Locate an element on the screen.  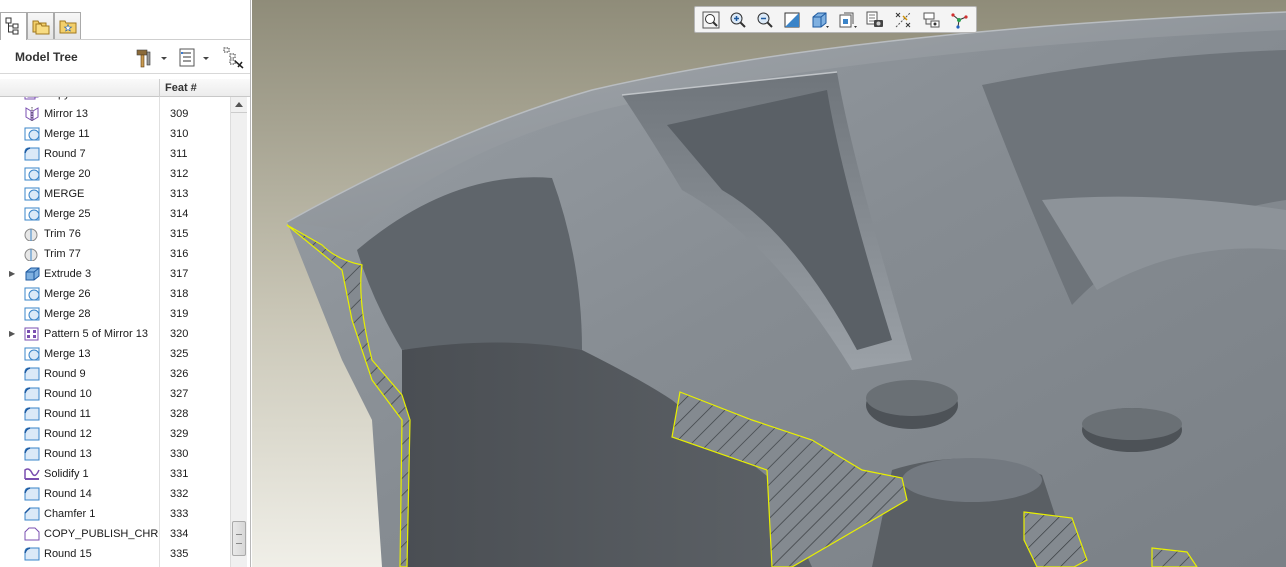
tree-row-feat-number: 334 is located at coordinates (179, 534).